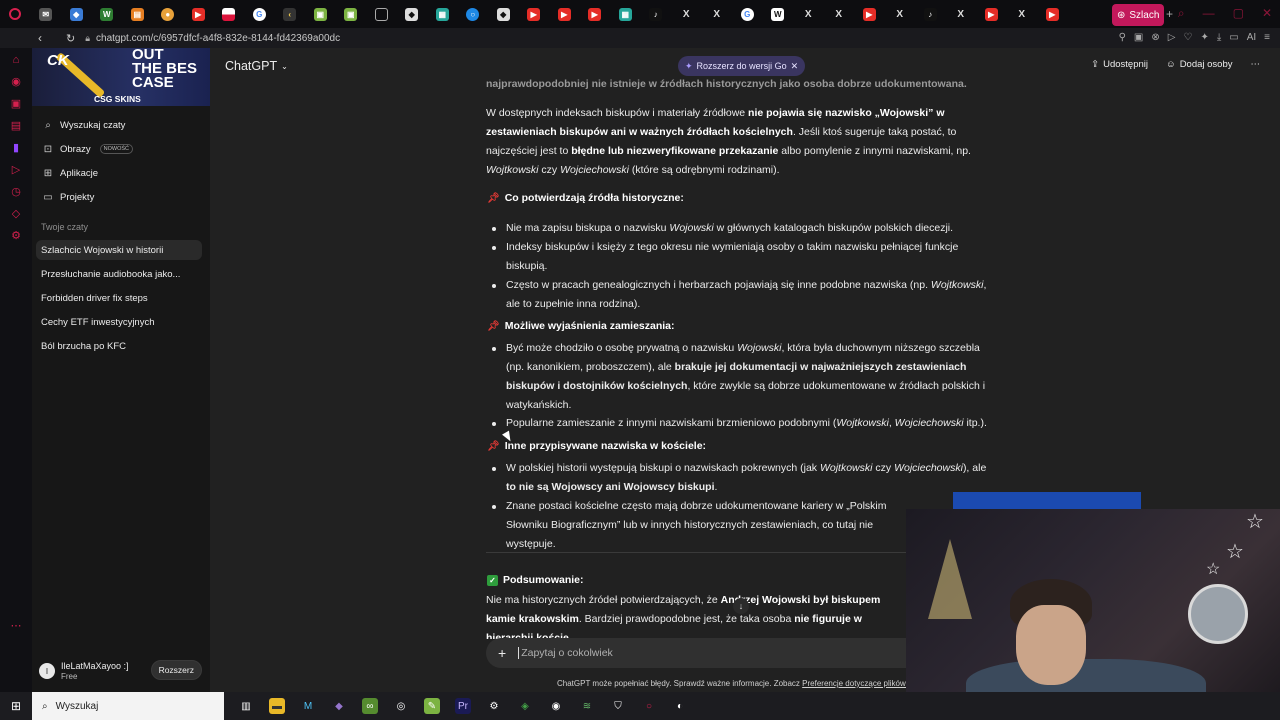 Image resolution: width=1280 pixels, height=720 pixels. What do you see at coordinates (587, 706) in the screenshot?
I see `app-layers-icon: ≋` at bounding box center [587, 706].